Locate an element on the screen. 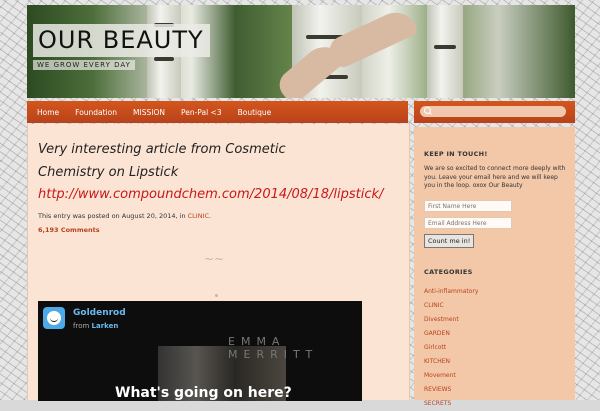  video-from-label: from is located at coordinates (81, 326).